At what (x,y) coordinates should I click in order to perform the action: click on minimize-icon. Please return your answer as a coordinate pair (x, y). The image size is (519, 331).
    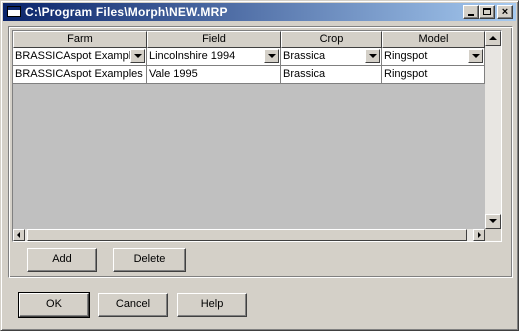
    Looking at the image, I should click on (471, 15).